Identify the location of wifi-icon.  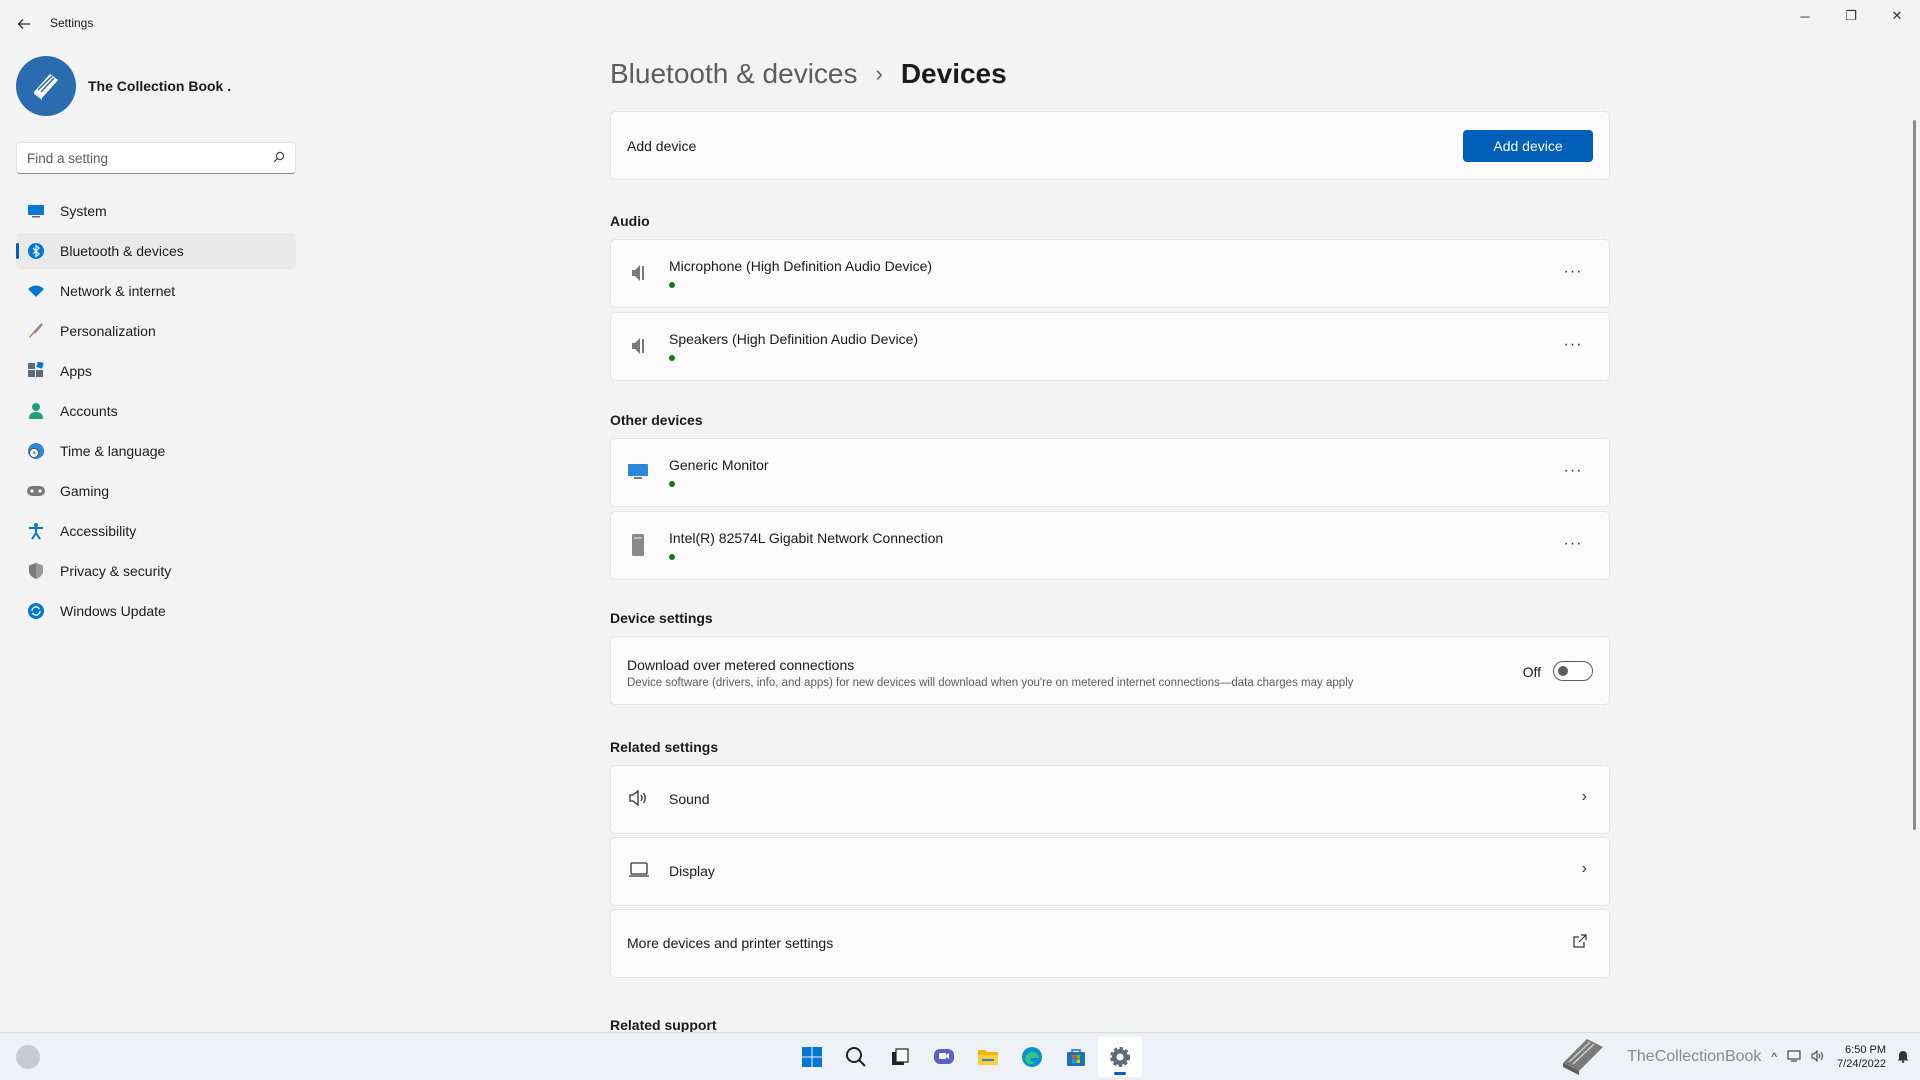
(36, 291).